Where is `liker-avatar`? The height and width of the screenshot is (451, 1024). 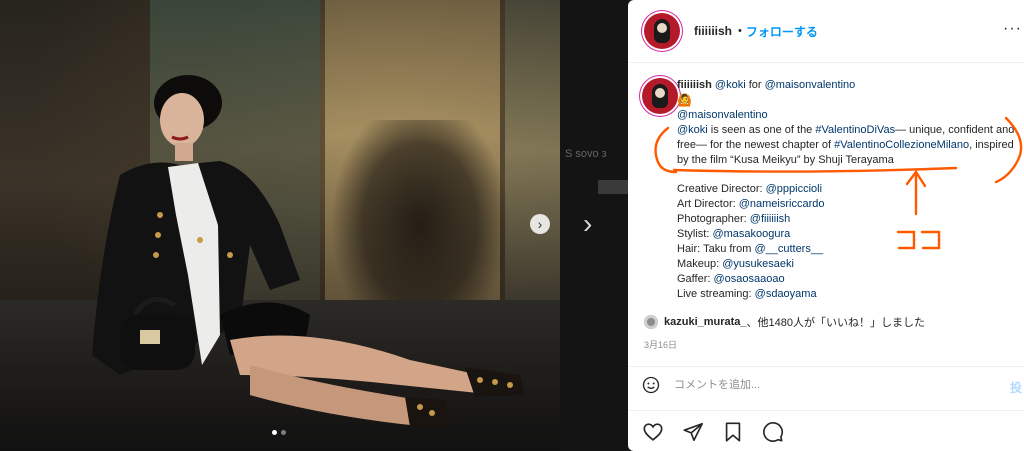
liker-avatar is located at coordinates (651, 322).